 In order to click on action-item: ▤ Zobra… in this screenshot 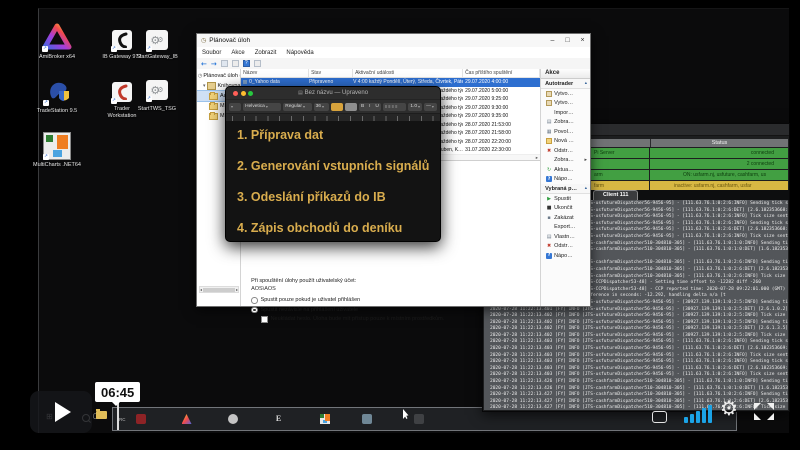, I will do `click(565, 123)`.